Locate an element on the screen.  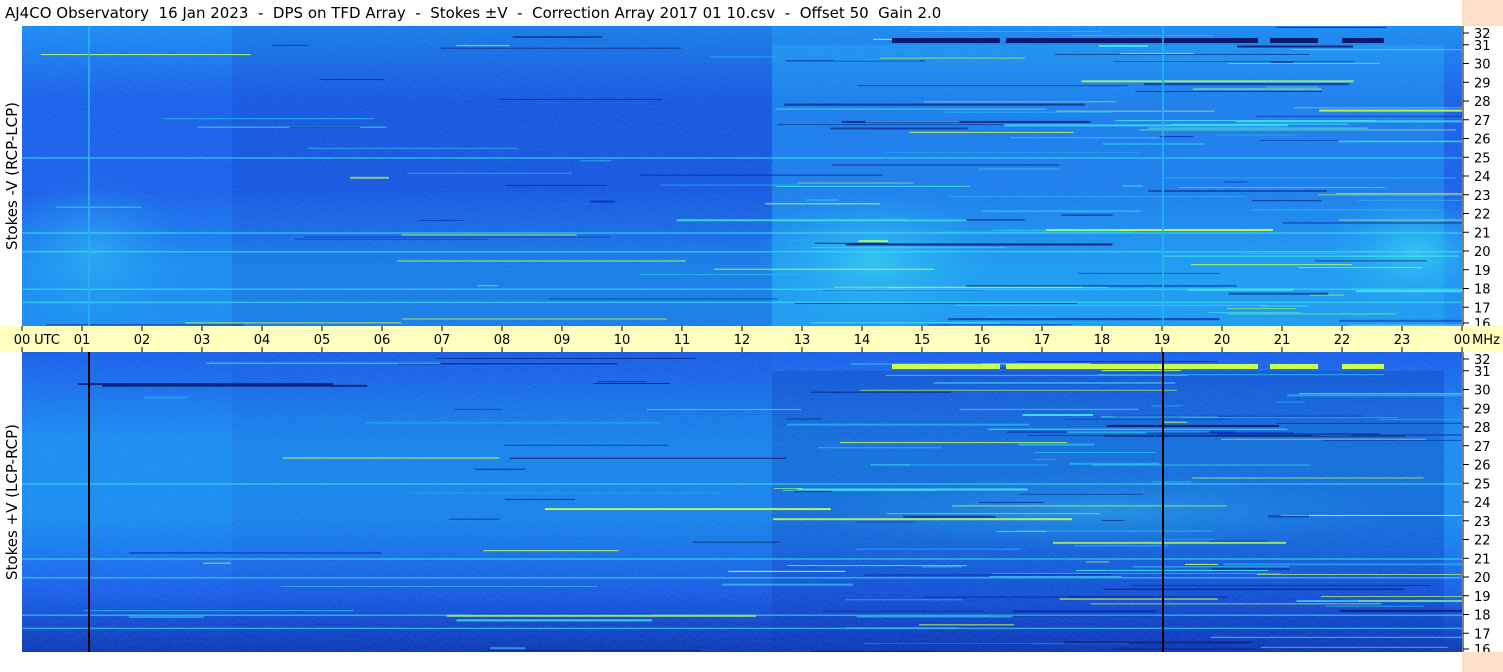
time-tick-label: 02 is located at coordinates (142, 340).